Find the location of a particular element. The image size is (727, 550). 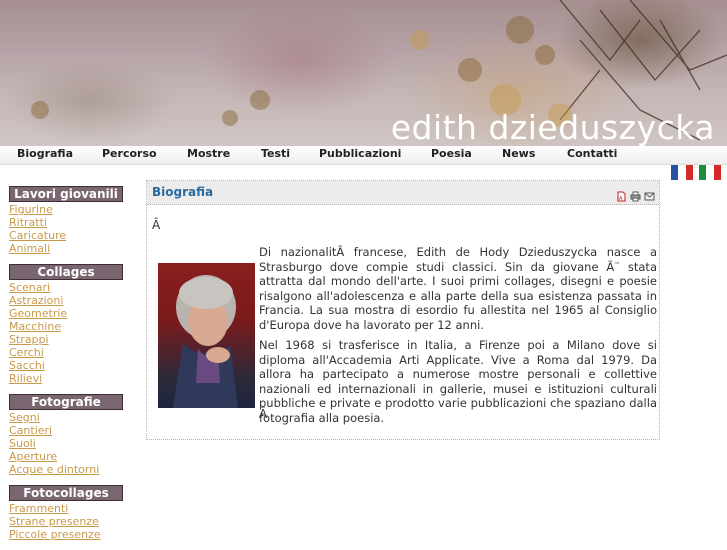

page-title: Biografia is located at coordinates (183, 192).